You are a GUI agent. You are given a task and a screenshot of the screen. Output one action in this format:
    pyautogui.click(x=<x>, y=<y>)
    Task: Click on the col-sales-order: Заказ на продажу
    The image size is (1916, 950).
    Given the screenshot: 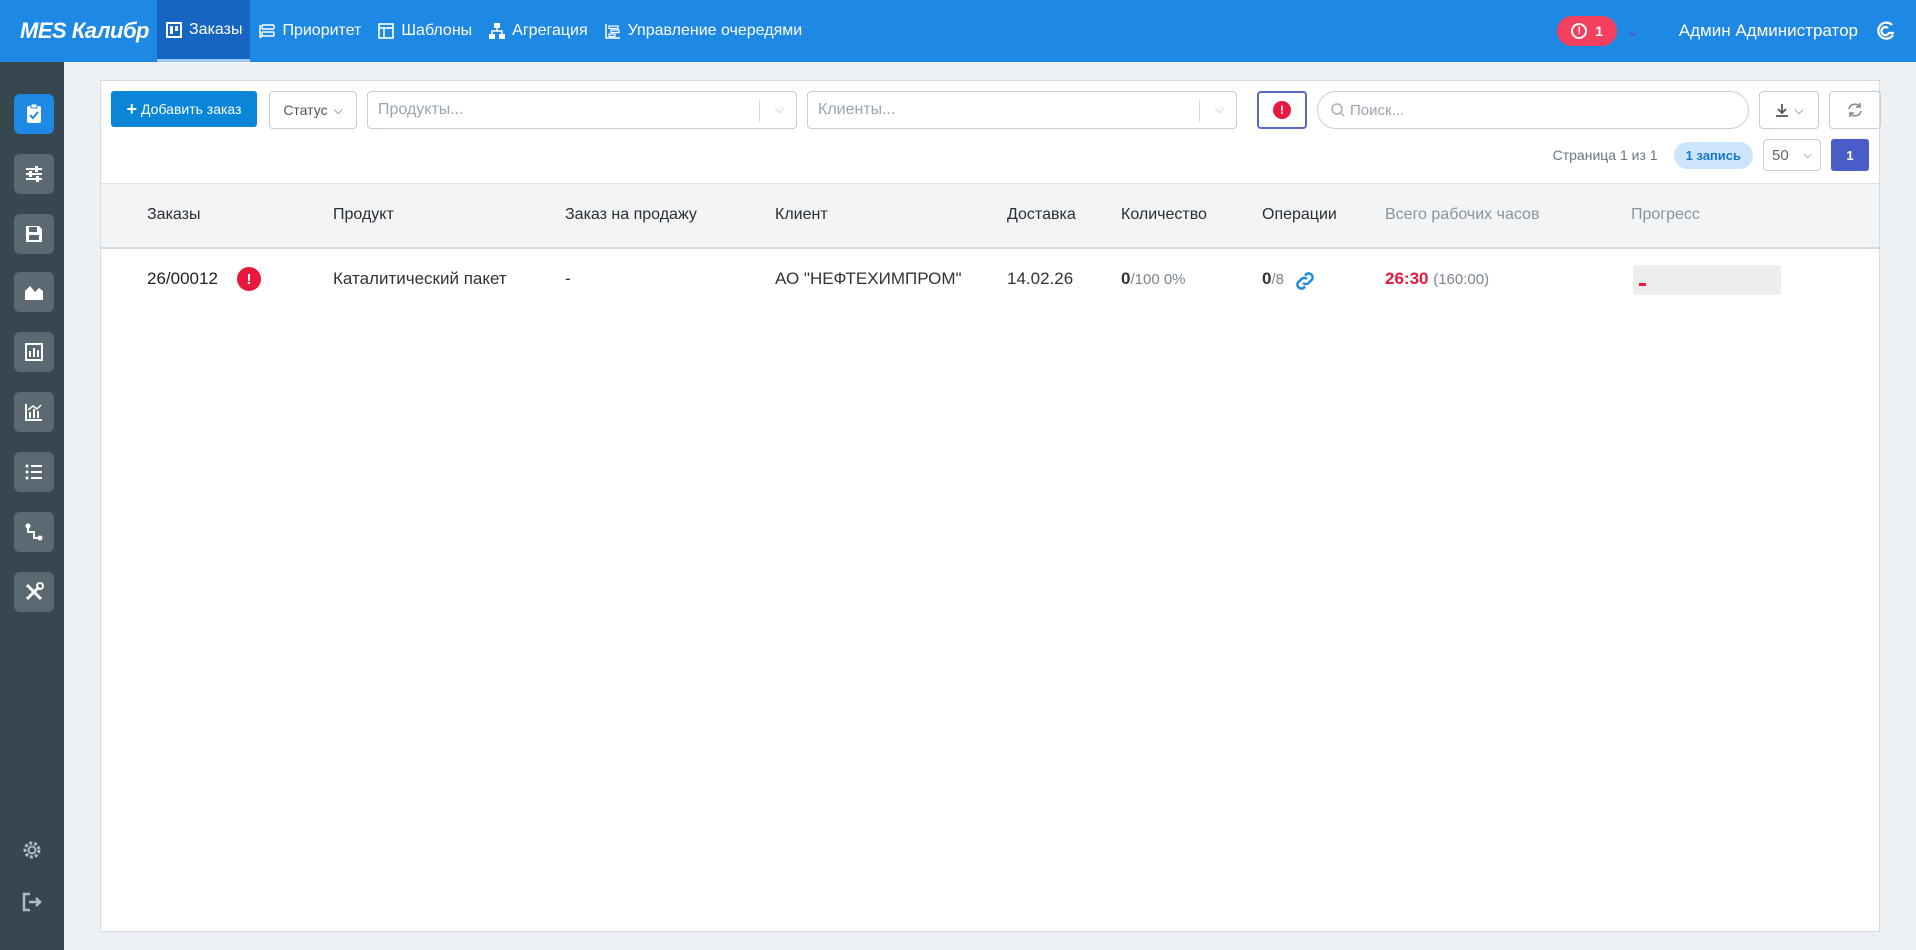 What is the action you would take?
    pyautogui.click(x=631, y=215)
    